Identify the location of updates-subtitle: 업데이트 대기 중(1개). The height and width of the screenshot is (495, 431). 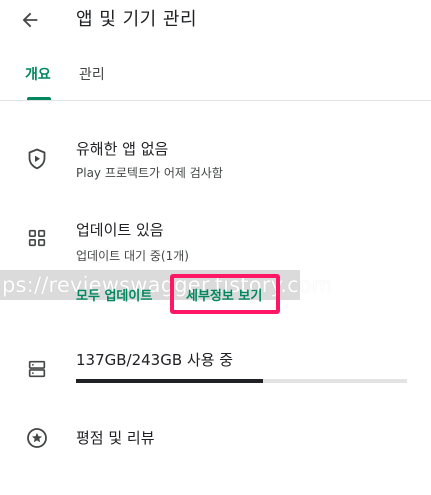
(132, 256).